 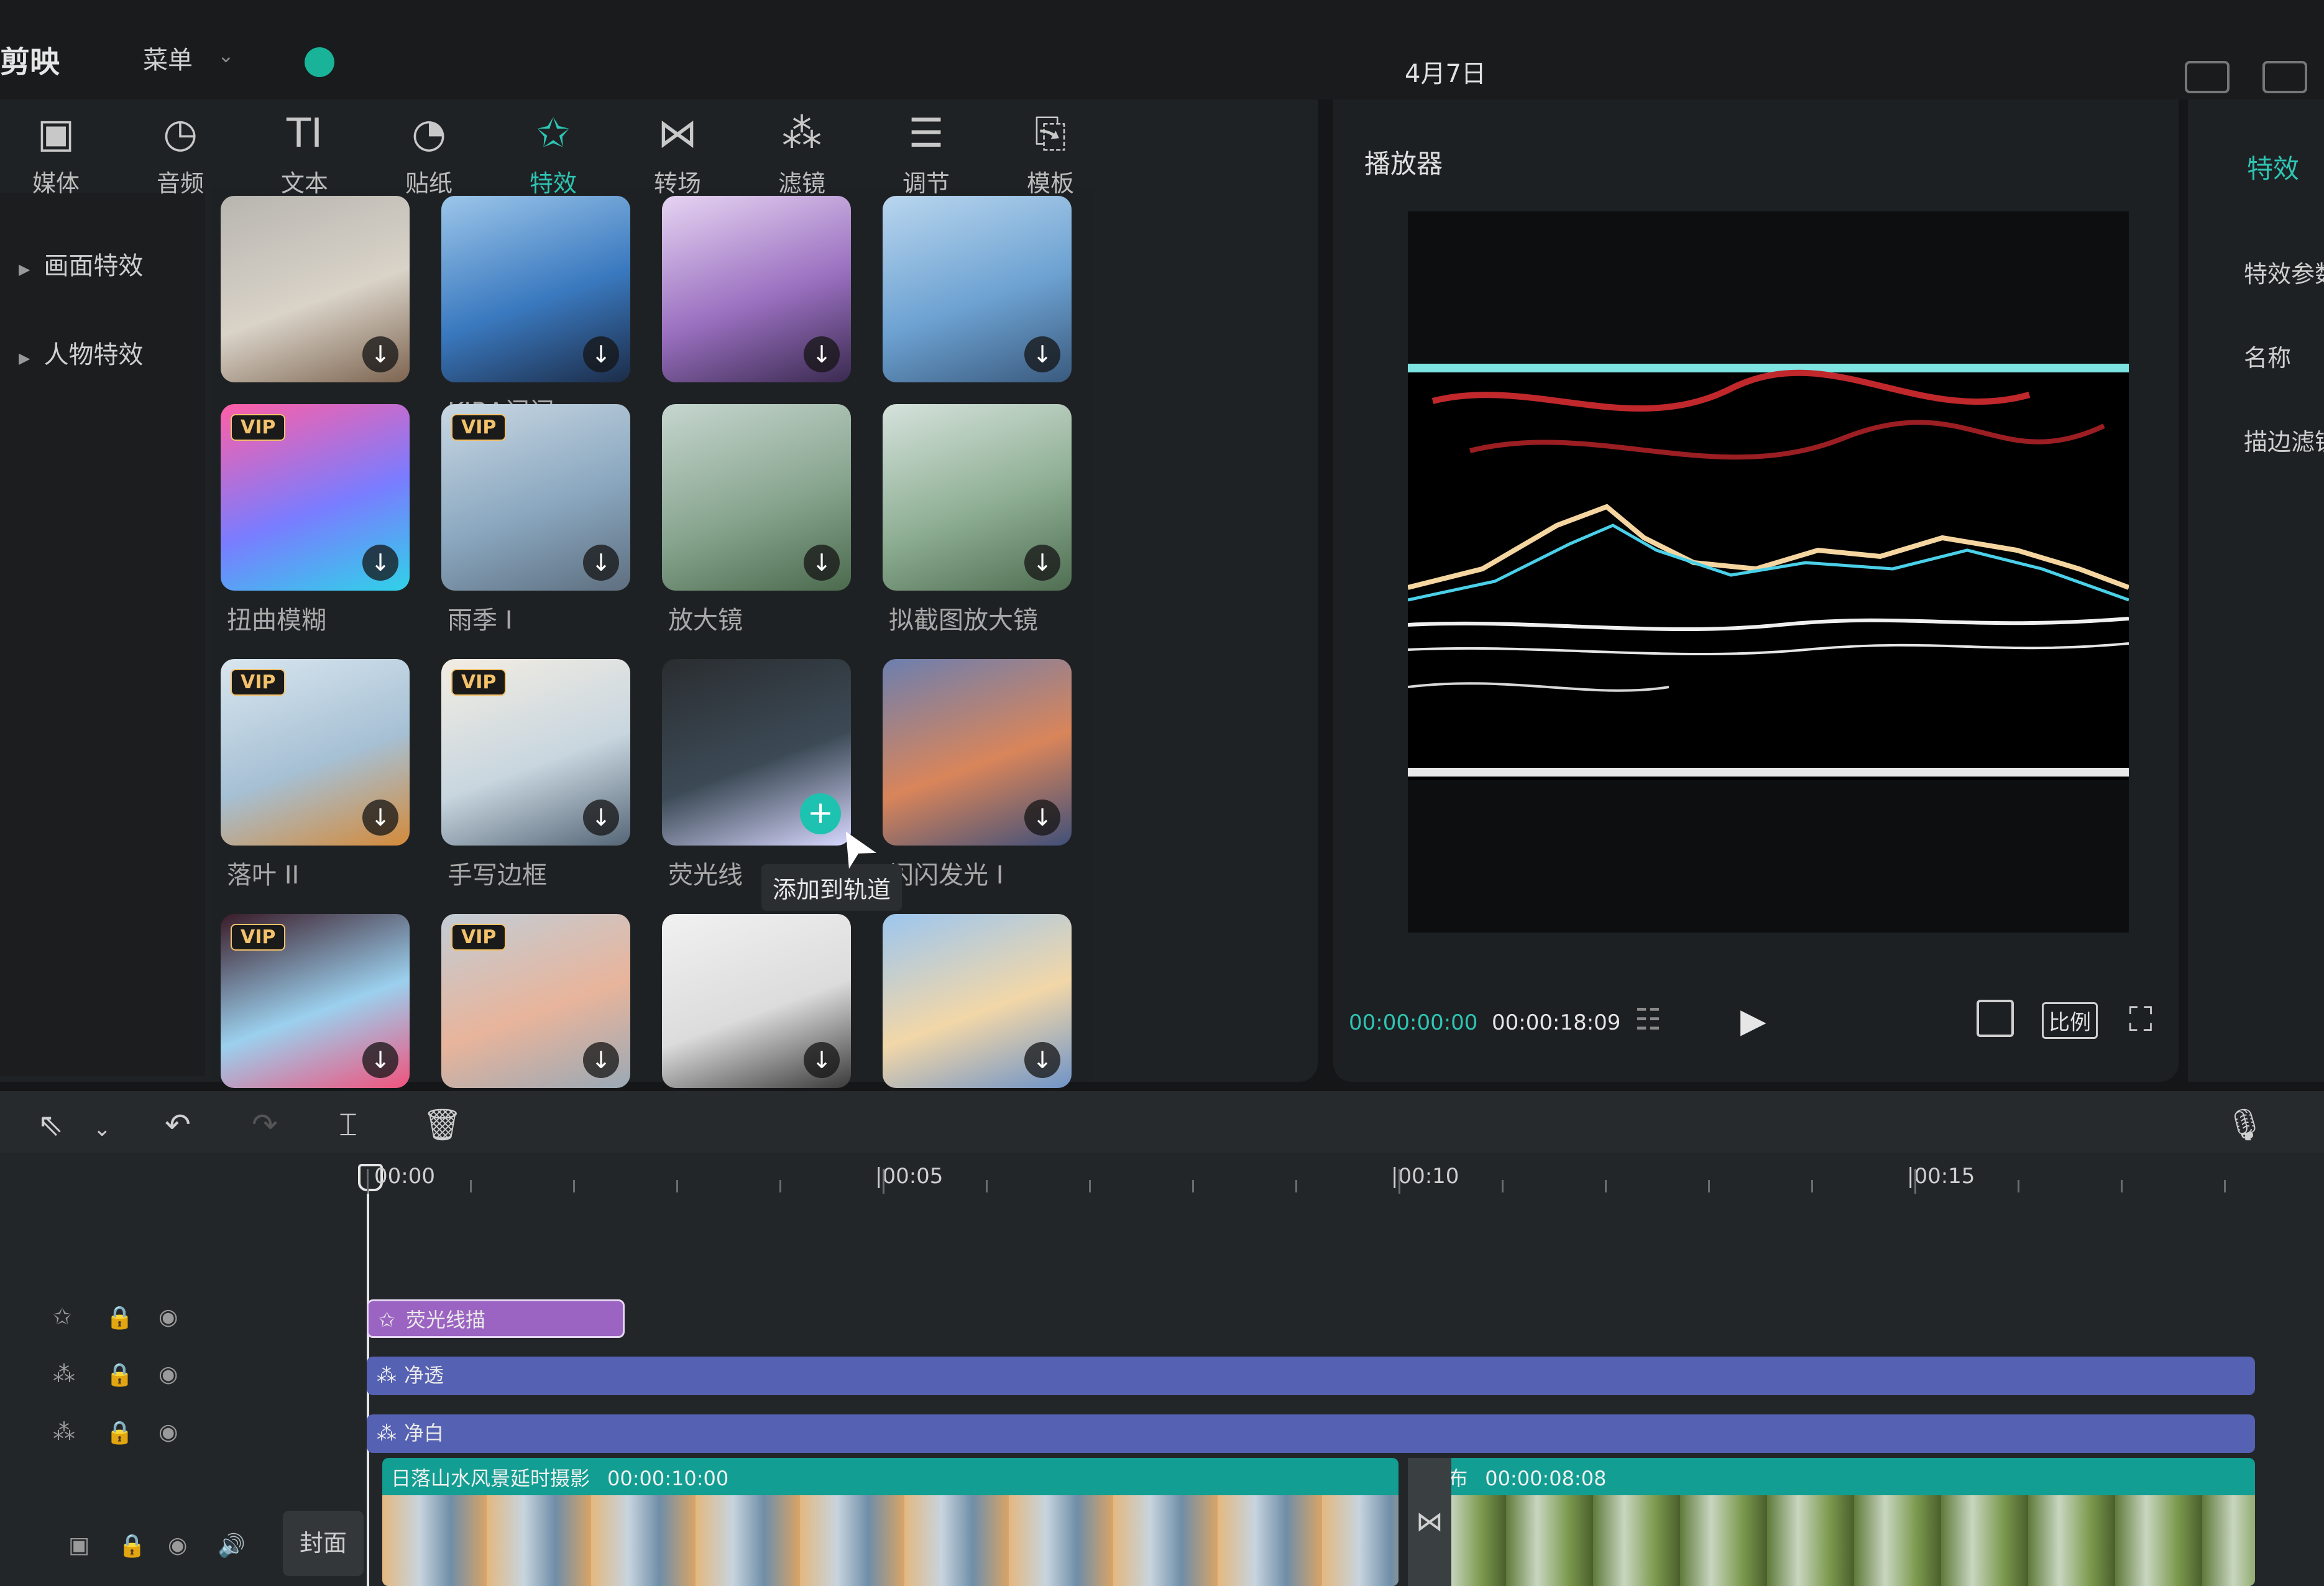 What do you see at coordinates (496, 1319) in the screenshot?
I see `effect-clip: ✩ 荧光线描` at bounding box center [496, 1319].